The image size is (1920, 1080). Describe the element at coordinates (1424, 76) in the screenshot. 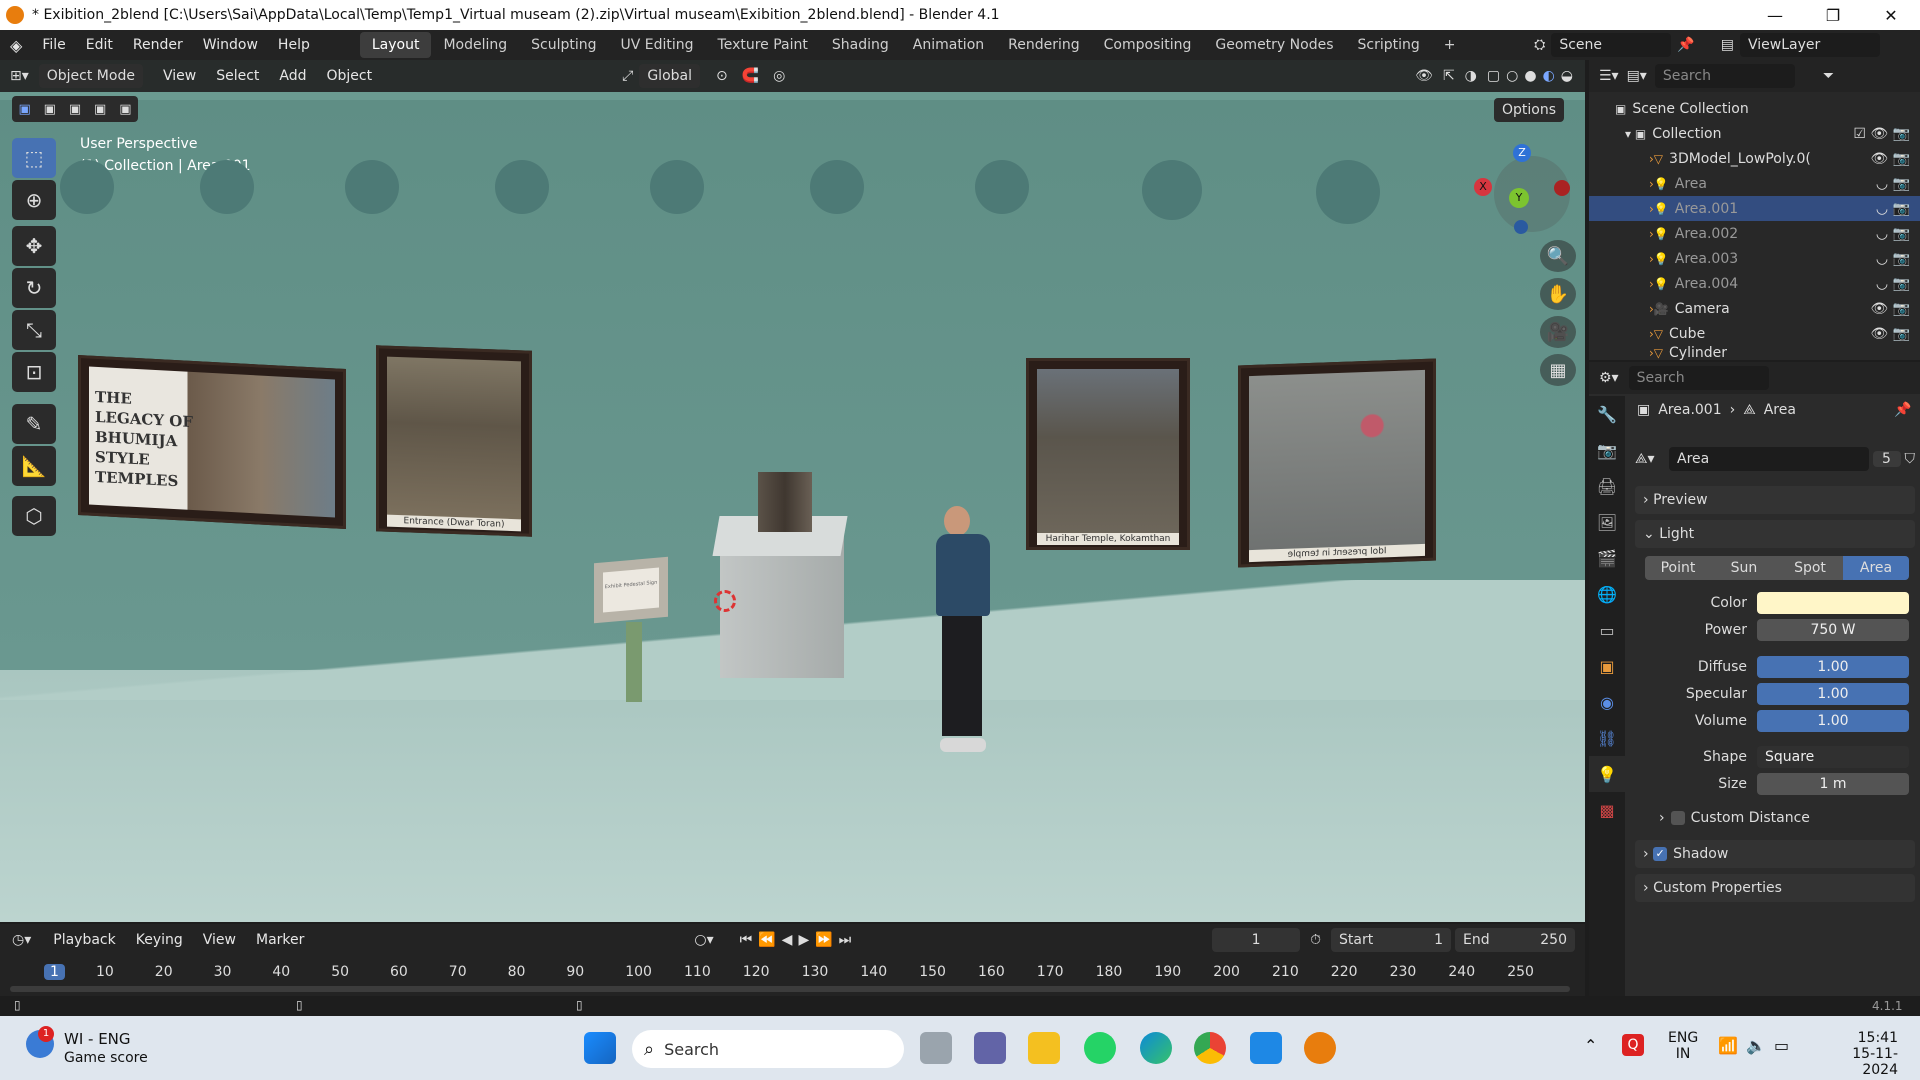

I see `visibility-icon: 👁` at that location.